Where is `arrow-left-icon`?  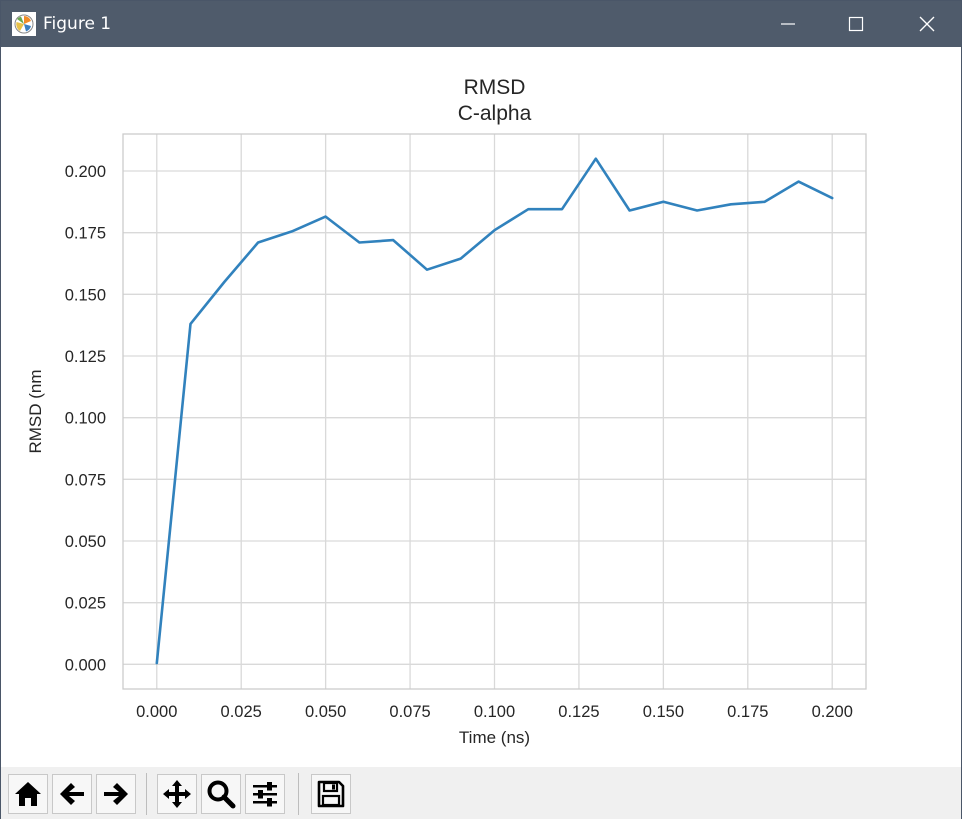
arrow-left-icon is located at coordinates (72, 794).